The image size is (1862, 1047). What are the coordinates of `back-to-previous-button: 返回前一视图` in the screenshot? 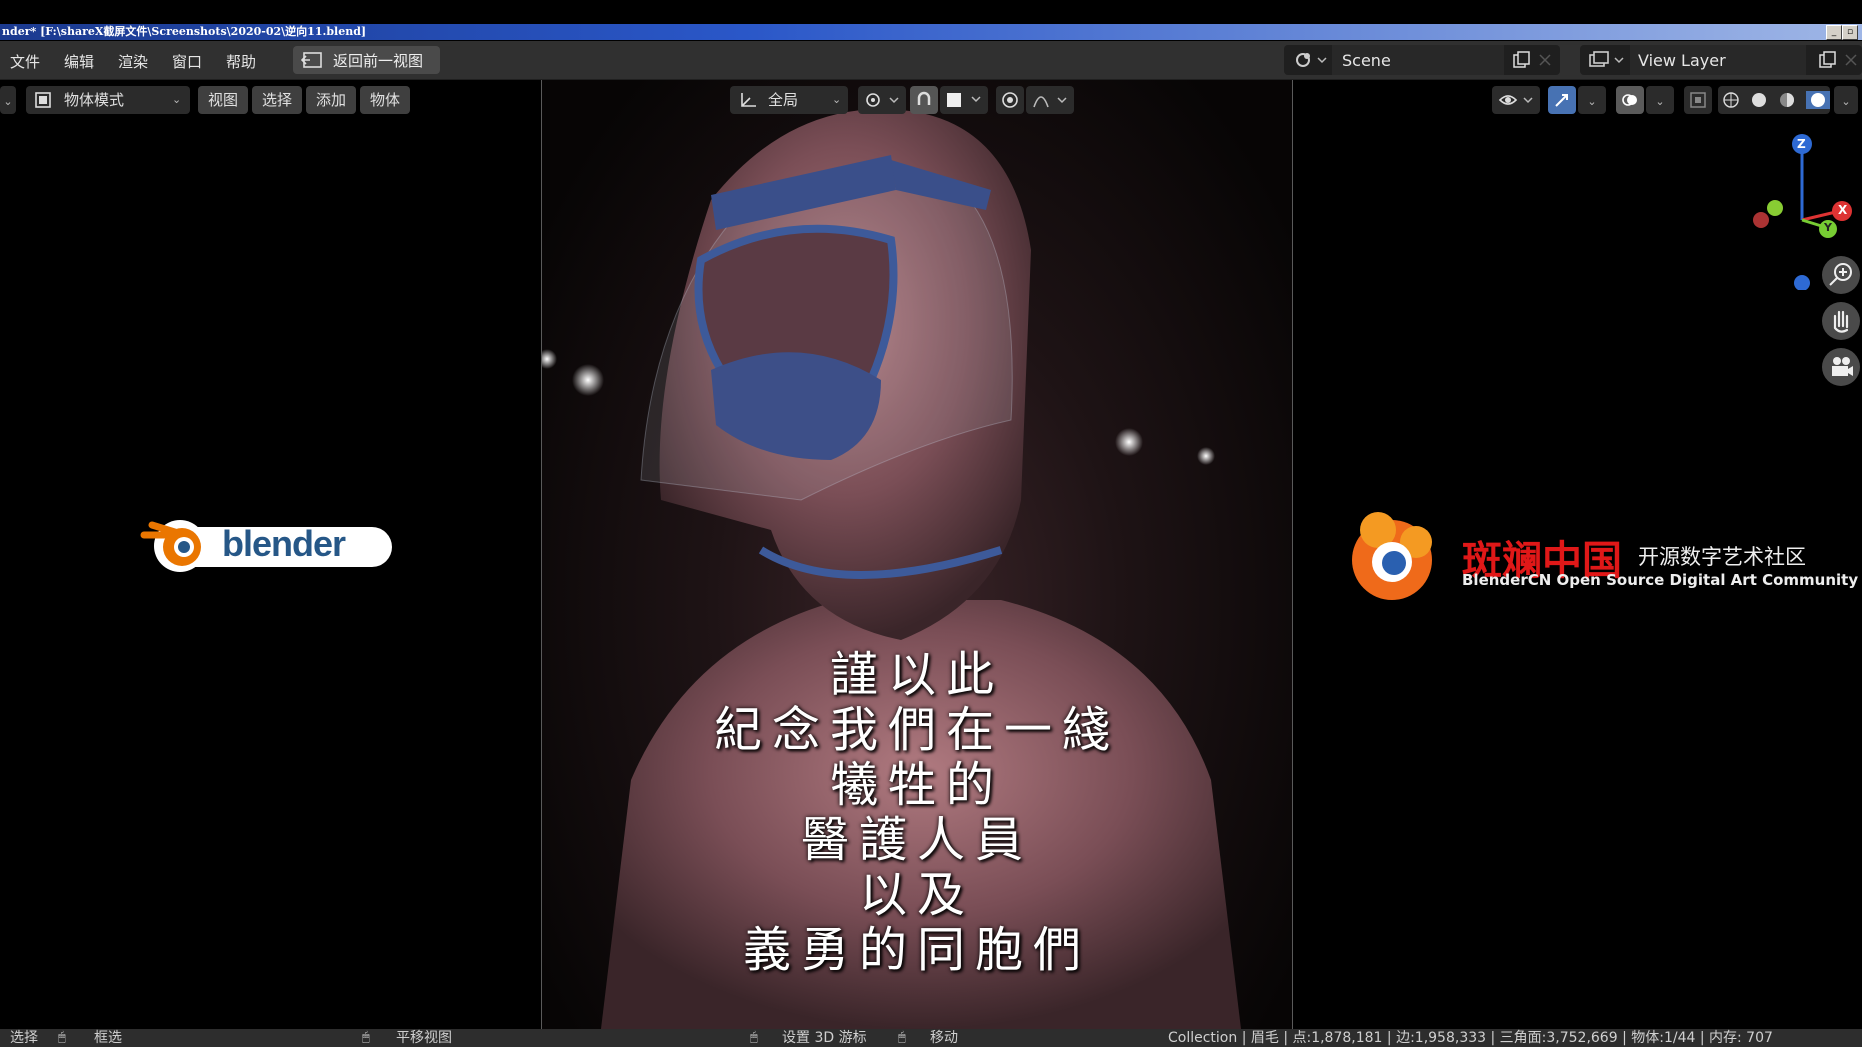 It's located at (366, 60).